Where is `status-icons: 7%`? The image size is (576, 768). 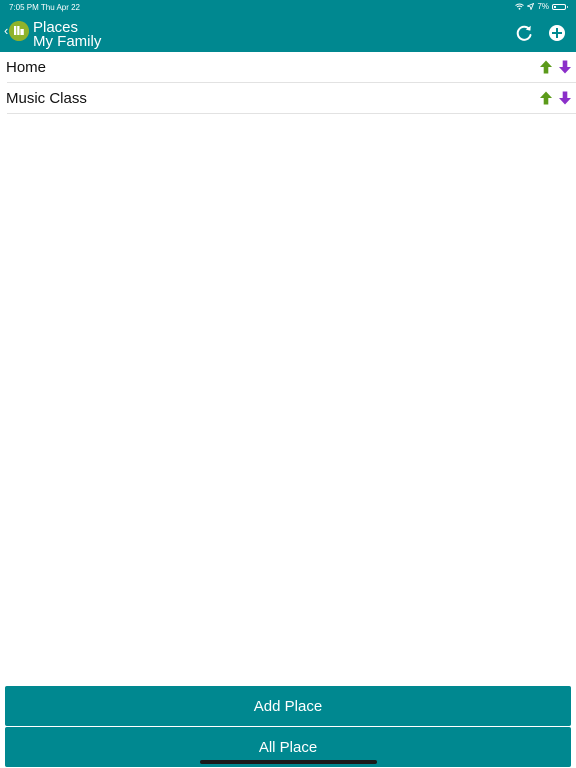
status-icons: 7% is located at coordinates (541, 6).